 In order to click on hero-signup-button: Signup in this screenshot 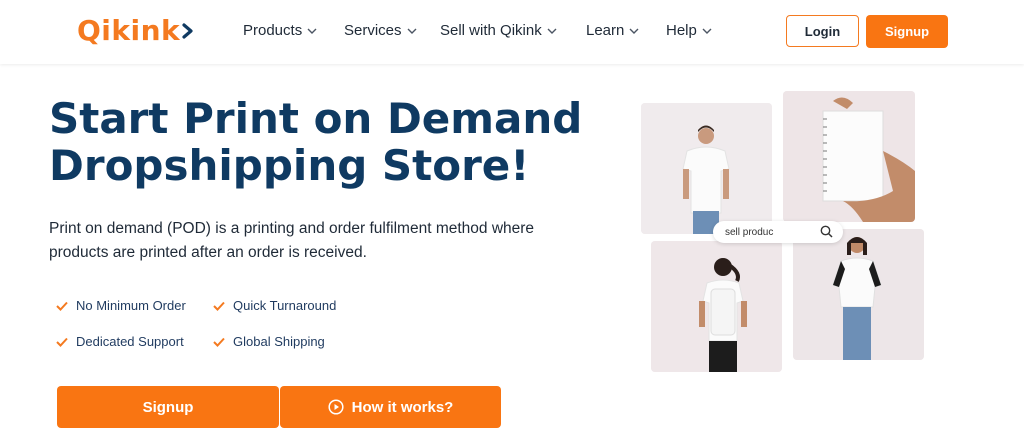, I will do `click(168, 407)`.